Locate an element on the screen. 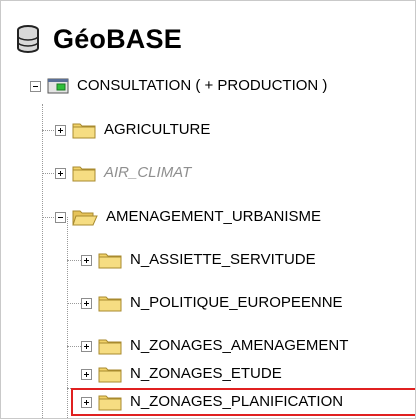 The width and height of the screenshot is (416, 419). tree-item-label: N_ZONAGES_ETUDE is located at coordinates (206, 373).